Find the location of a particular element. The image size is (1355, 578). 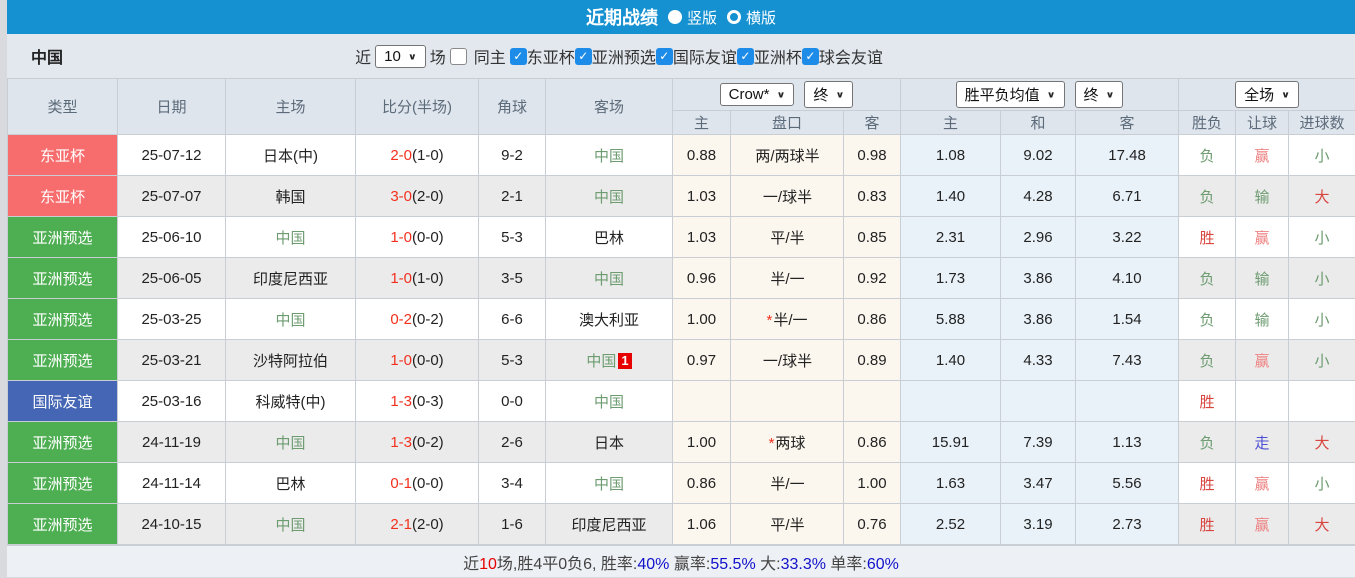

competition-filter: ✓ 国际友谊 is located at coordinates (696, 56).